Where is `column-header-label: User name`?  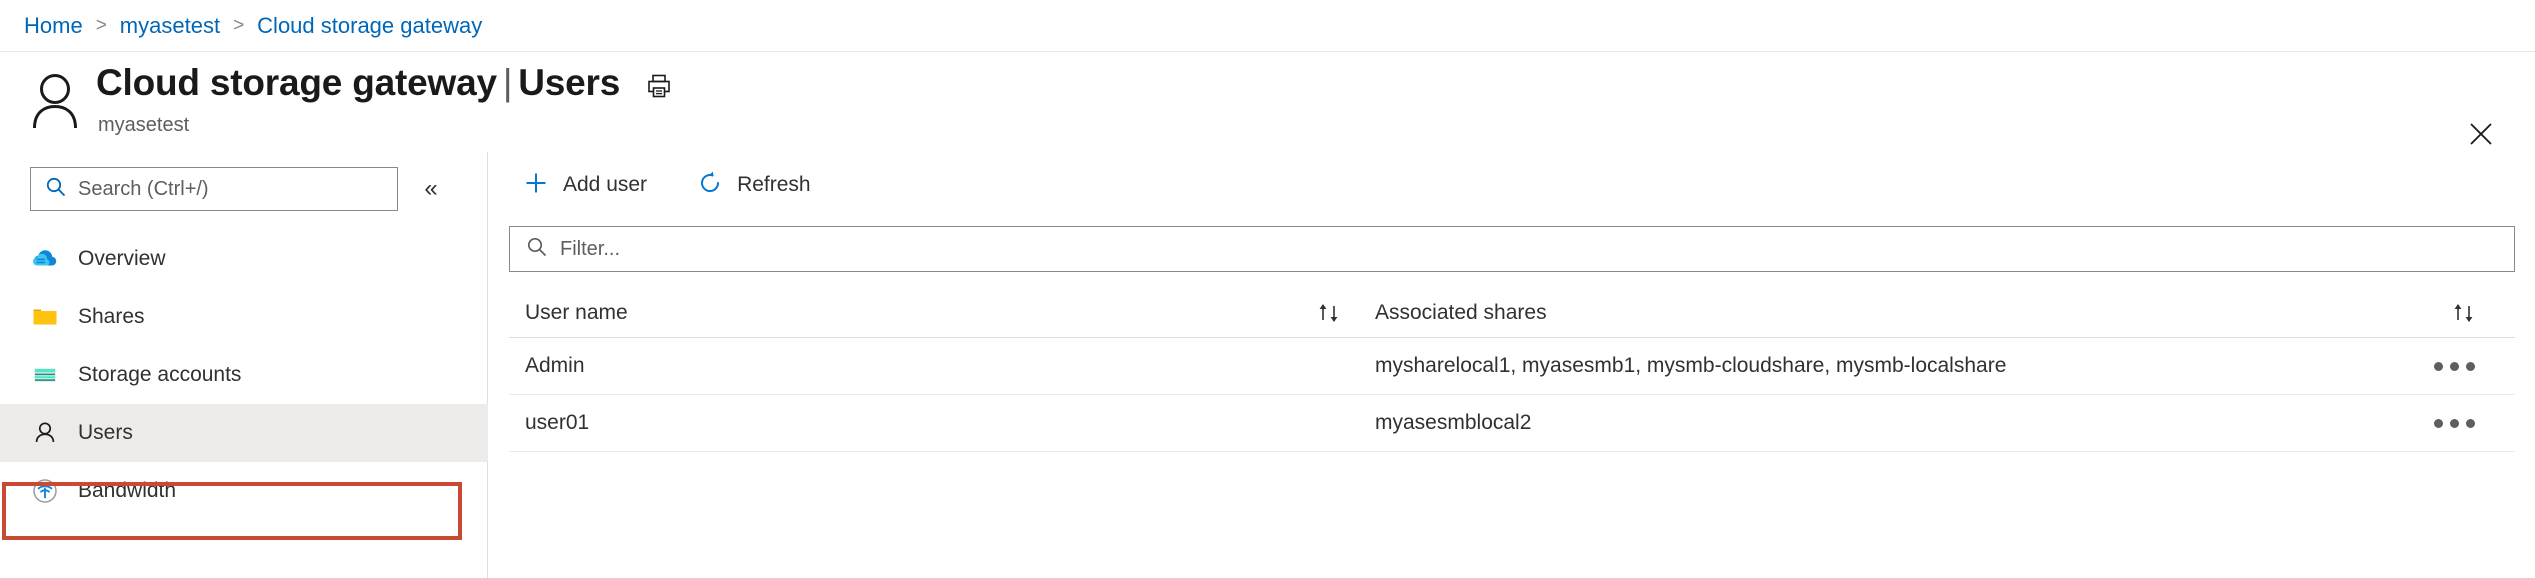
column-header-label: User name is located at coordinates (576, 312).